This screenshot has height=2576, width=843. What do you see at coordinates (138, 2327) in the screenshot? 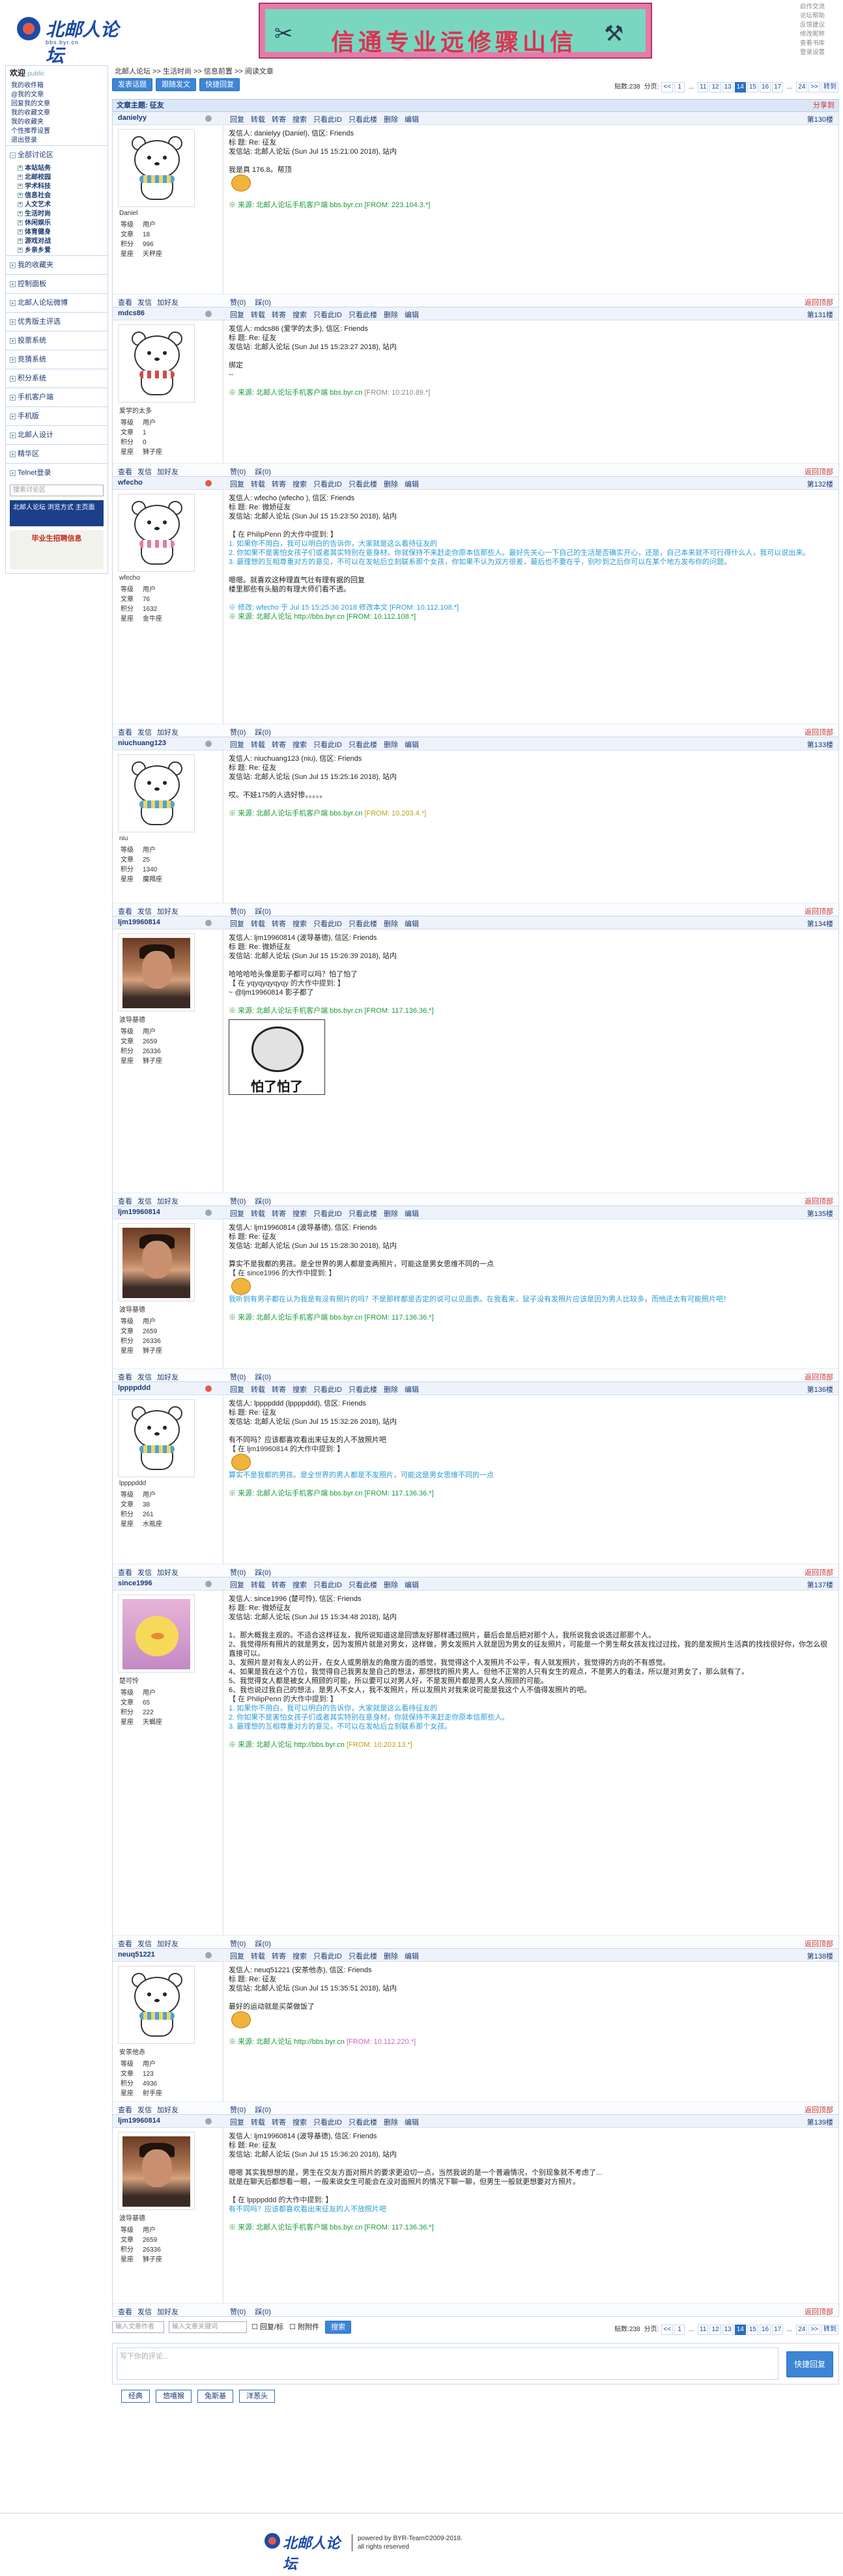
I see `author-search-input: 输入文章作者` at bounding box center [138, 2327].